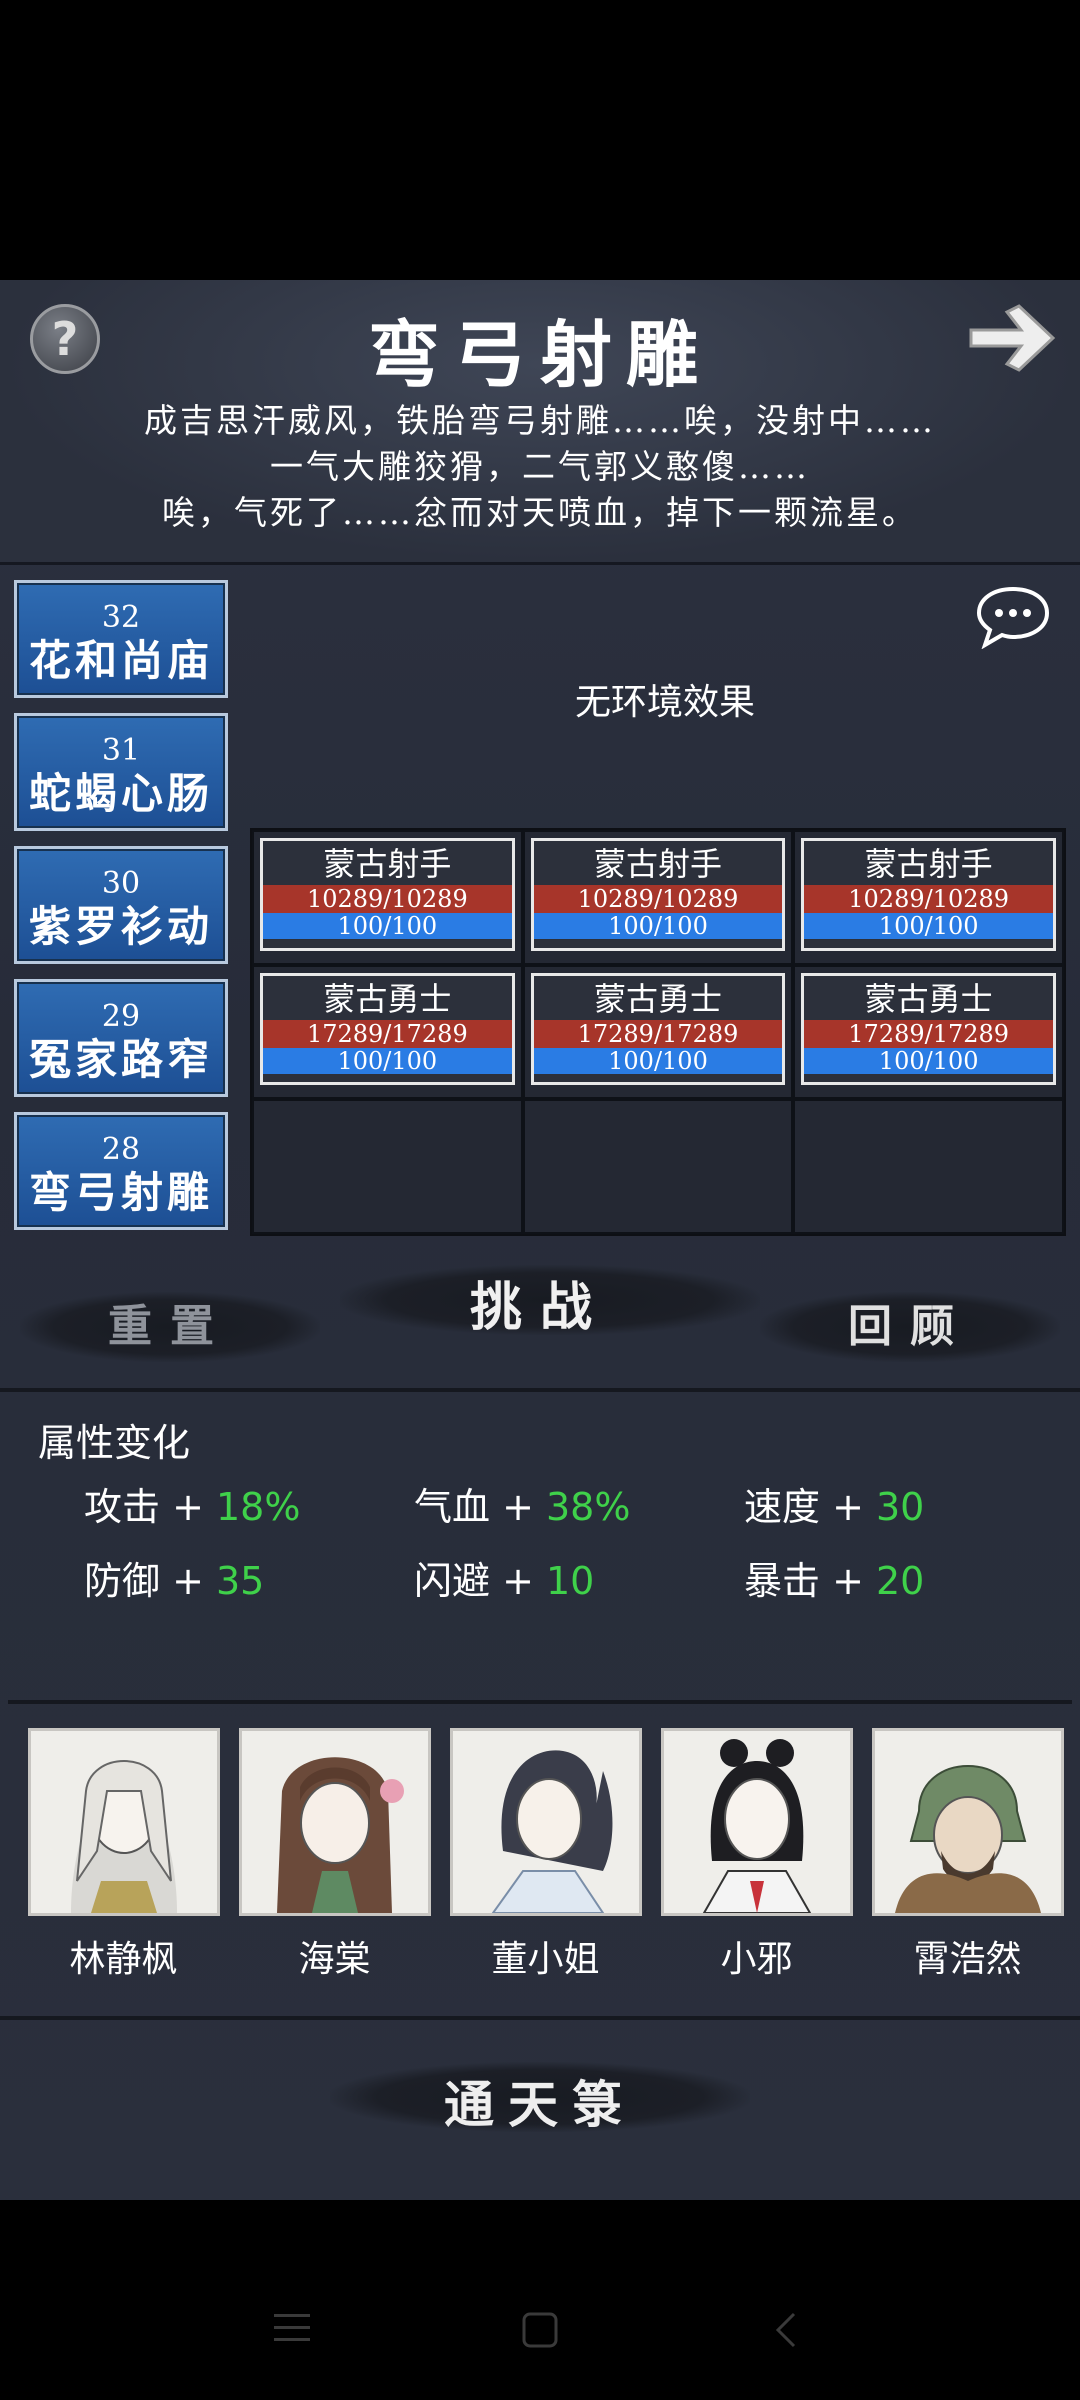  I want to click on system-nav-bar, so click(540, 2300).